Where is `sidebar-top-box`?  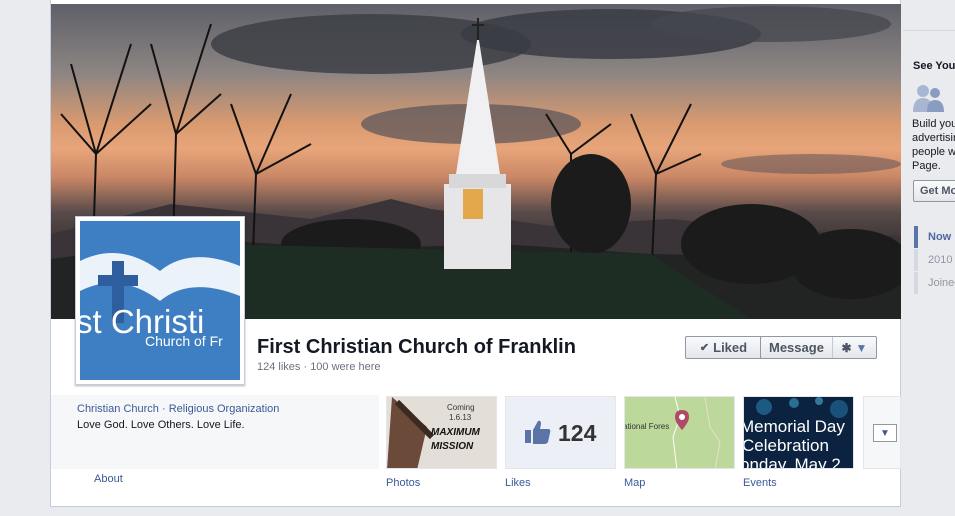 sidebar-top-box is located at coordinates (929, 15).